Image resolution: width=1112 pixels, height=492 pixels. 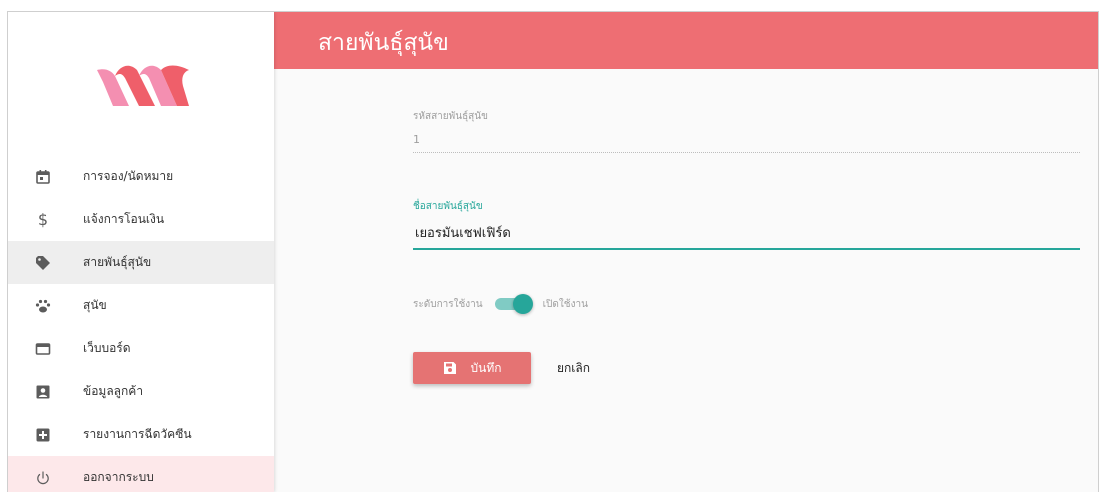 What do you see at coordinates (486, 367) in the screenshot?
I see `save-button-label: บันทึก` at bounding box center [486, 367].